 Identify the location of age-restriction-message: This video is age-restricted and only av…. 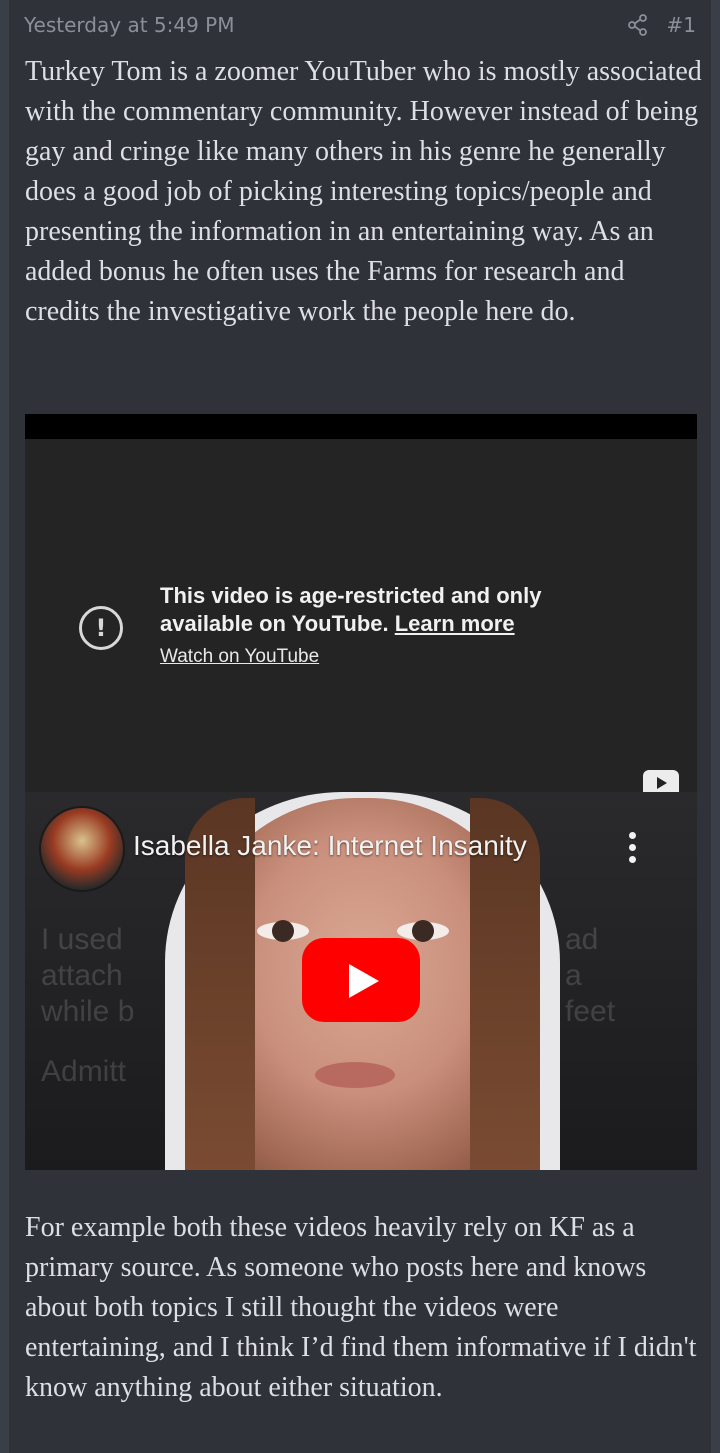
(370, 610).